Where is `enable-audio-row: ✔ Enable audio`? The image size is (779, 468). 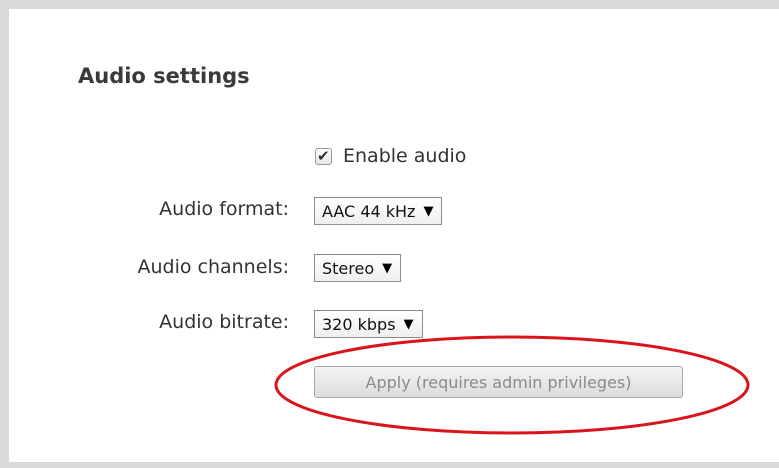 enable-audio-row: ✔ Enable audio is located at coordinates (390, 156).